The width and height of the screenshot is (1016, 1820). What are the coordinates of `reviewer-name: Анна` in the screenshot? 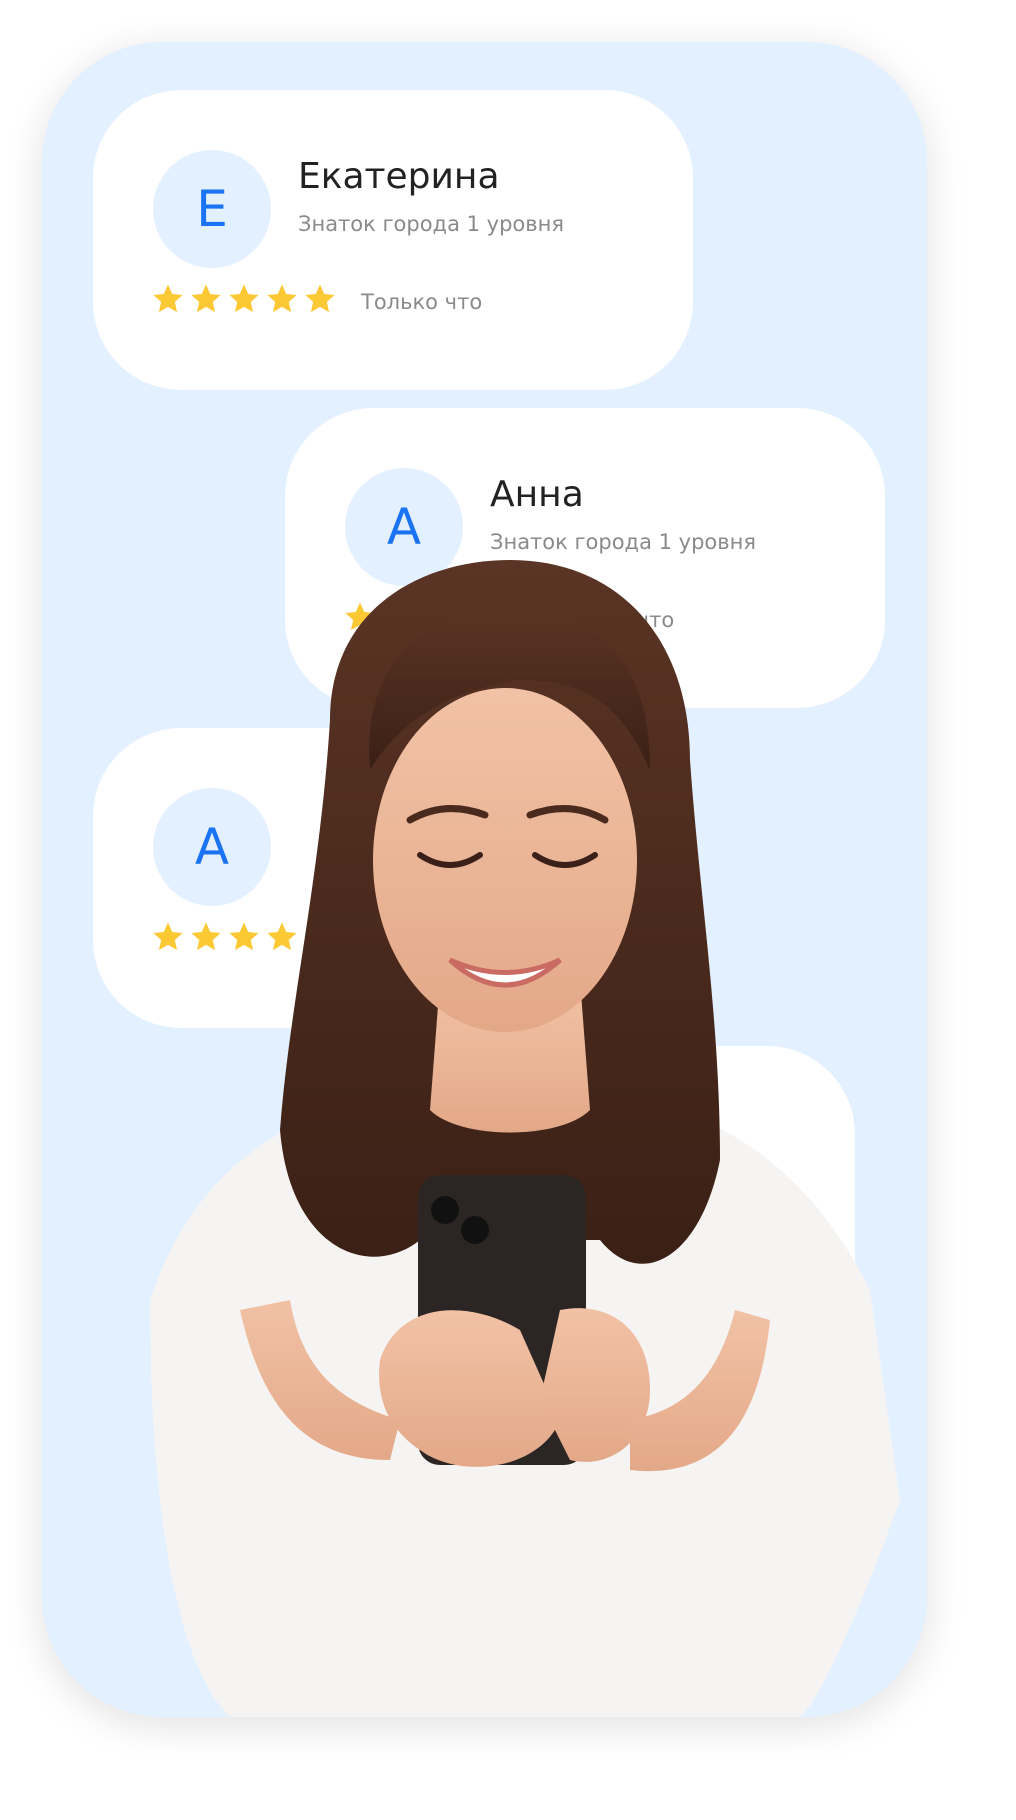 It's located at (537, 494).